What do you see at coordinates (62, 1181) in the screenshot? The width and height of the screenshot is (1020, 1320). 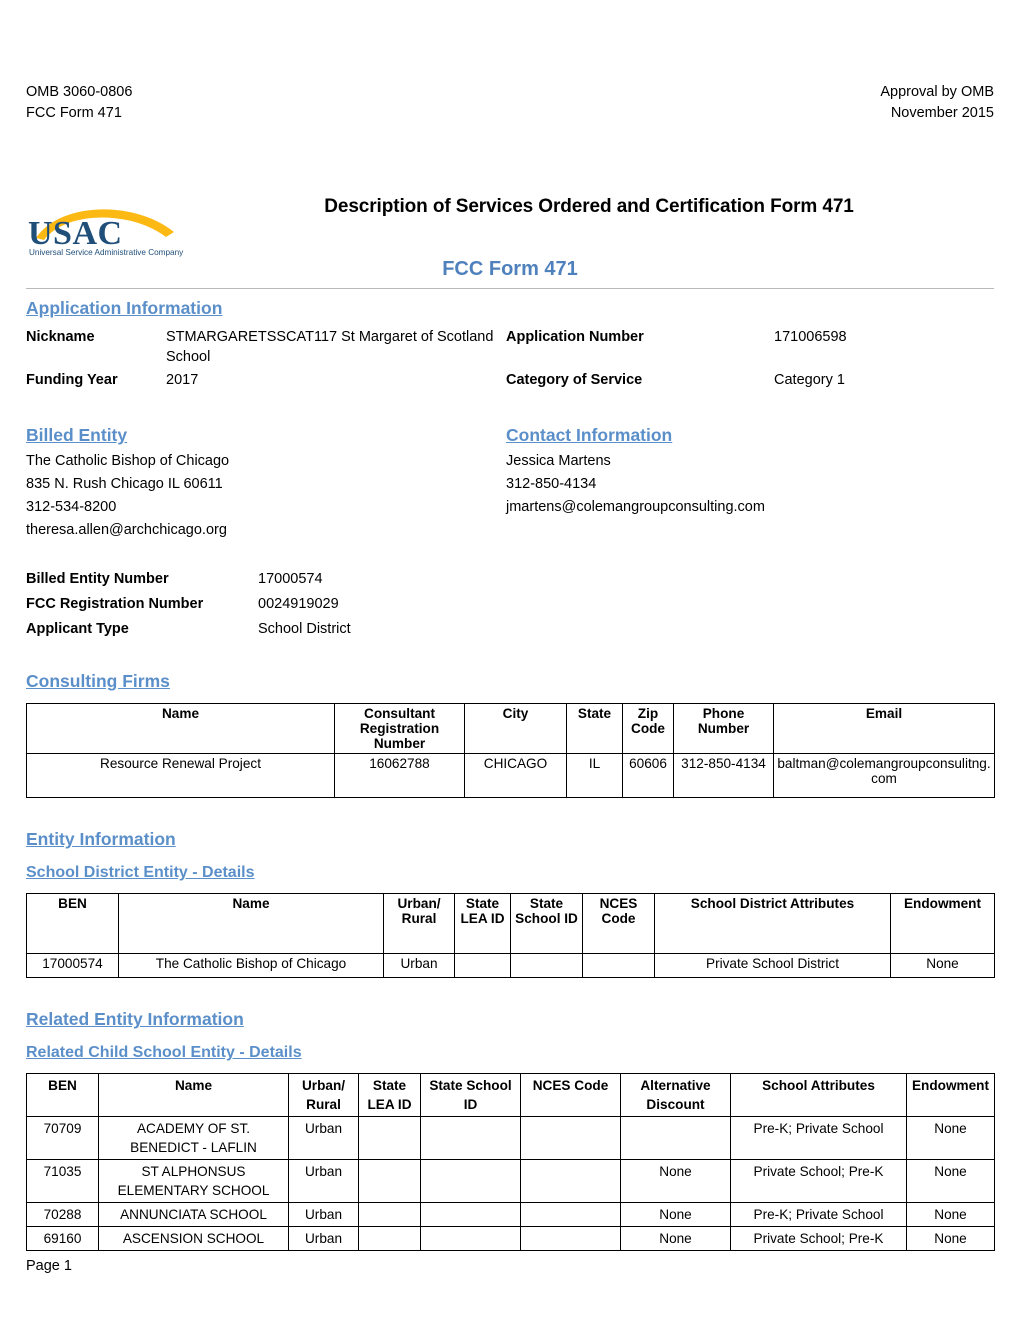 I see `cell-ben: 71035` at bounding box center [62, 1181].